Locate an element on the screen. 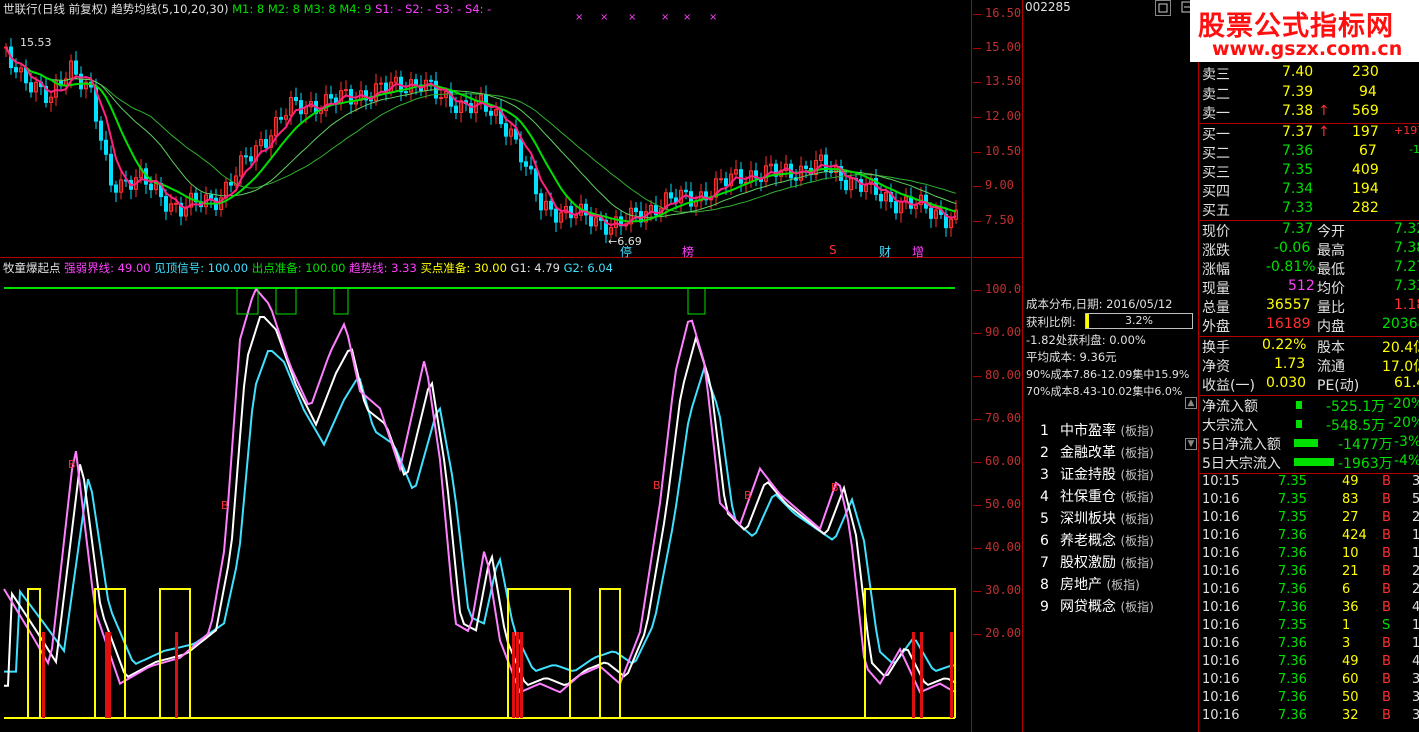 Image resolution: width=1419 pixels, height=732 pixels. buy-price: 7.37 is located at coordinates (1298, 132).